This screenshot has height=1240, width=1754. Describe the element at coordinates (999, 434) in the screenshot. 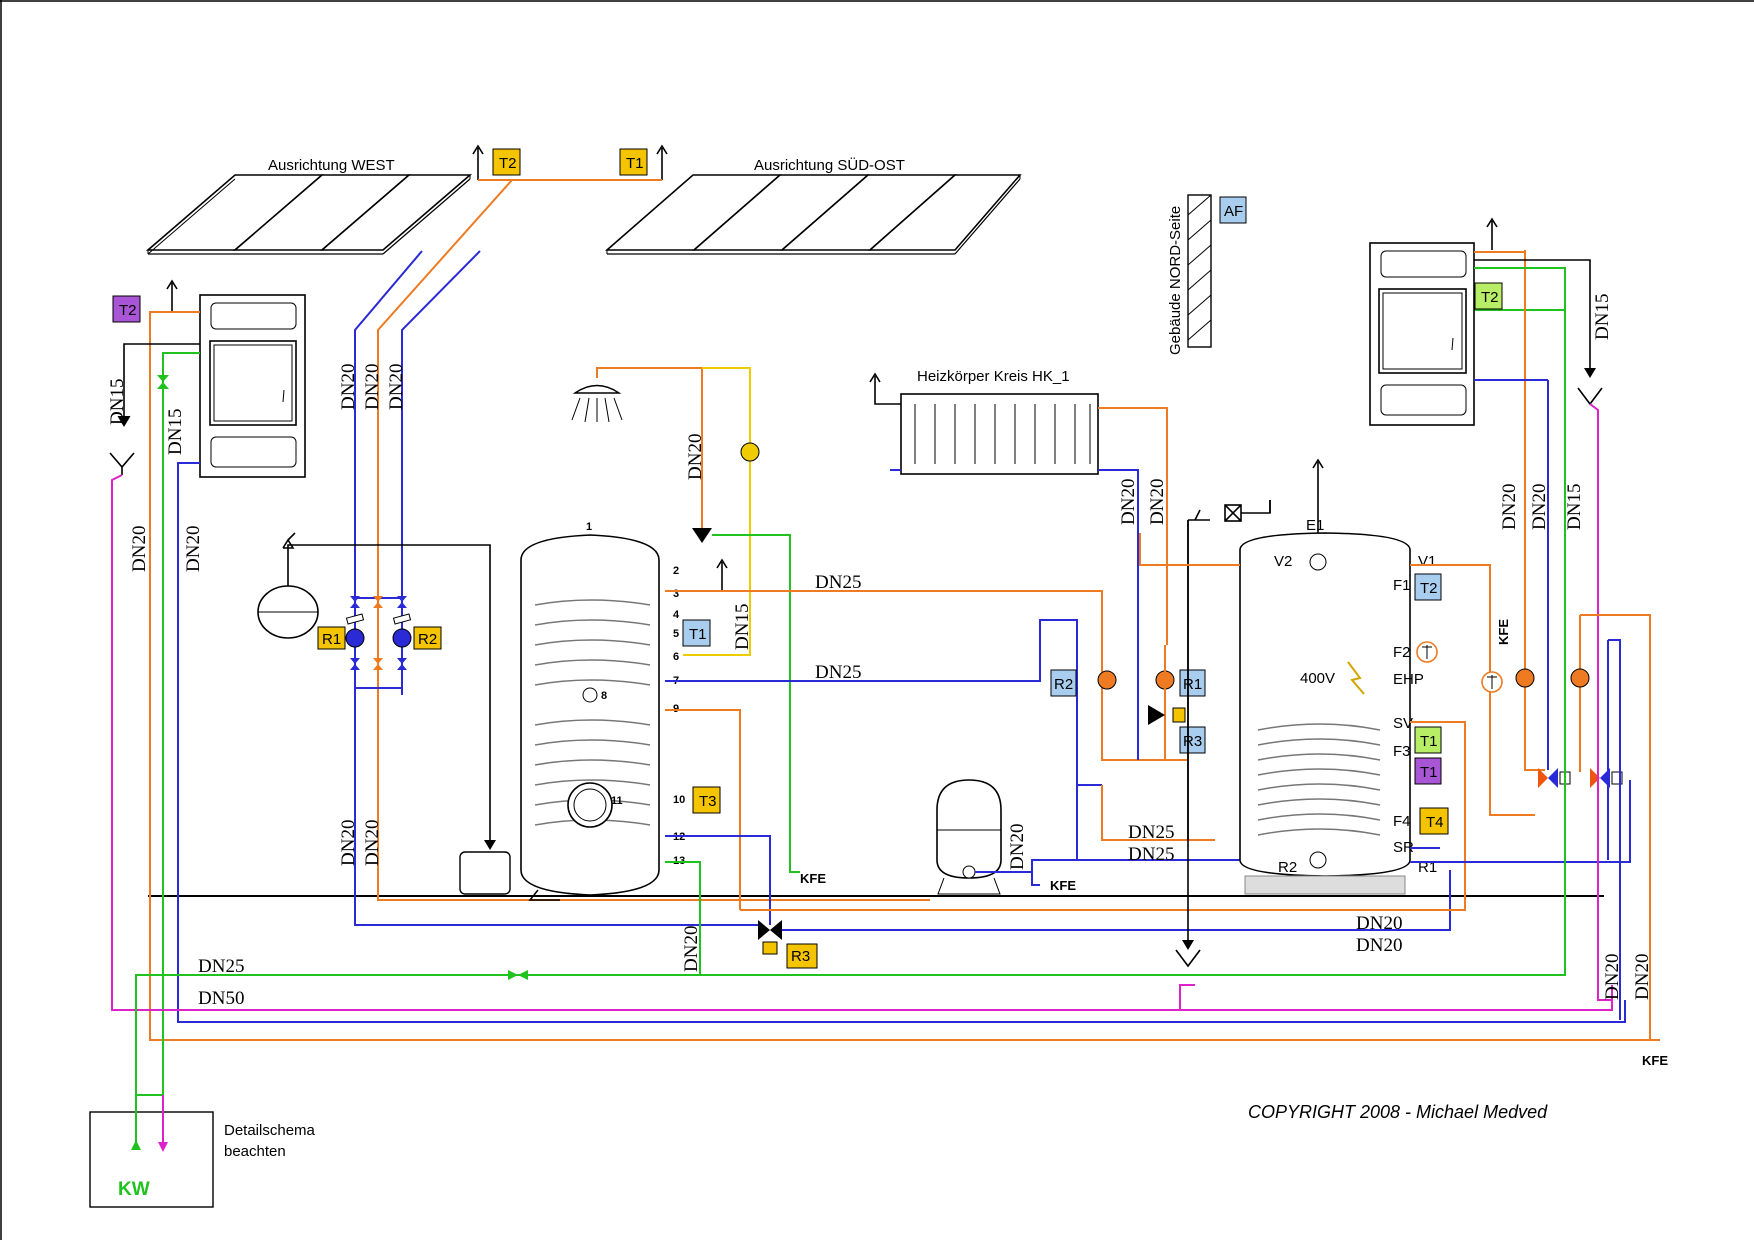

I see `radiator-hk1` at that location.